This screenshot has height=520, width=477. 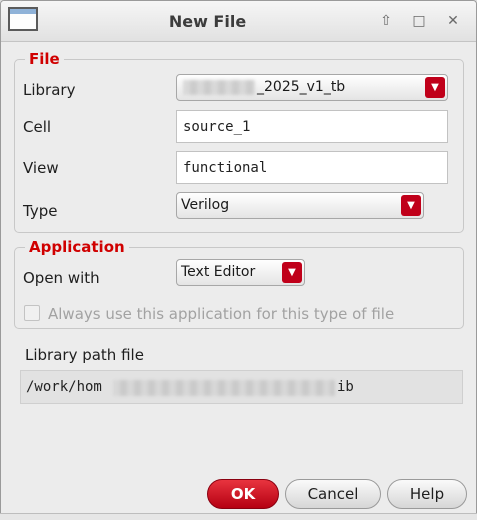 I want to click on view-input, so click(x=312, y=167).